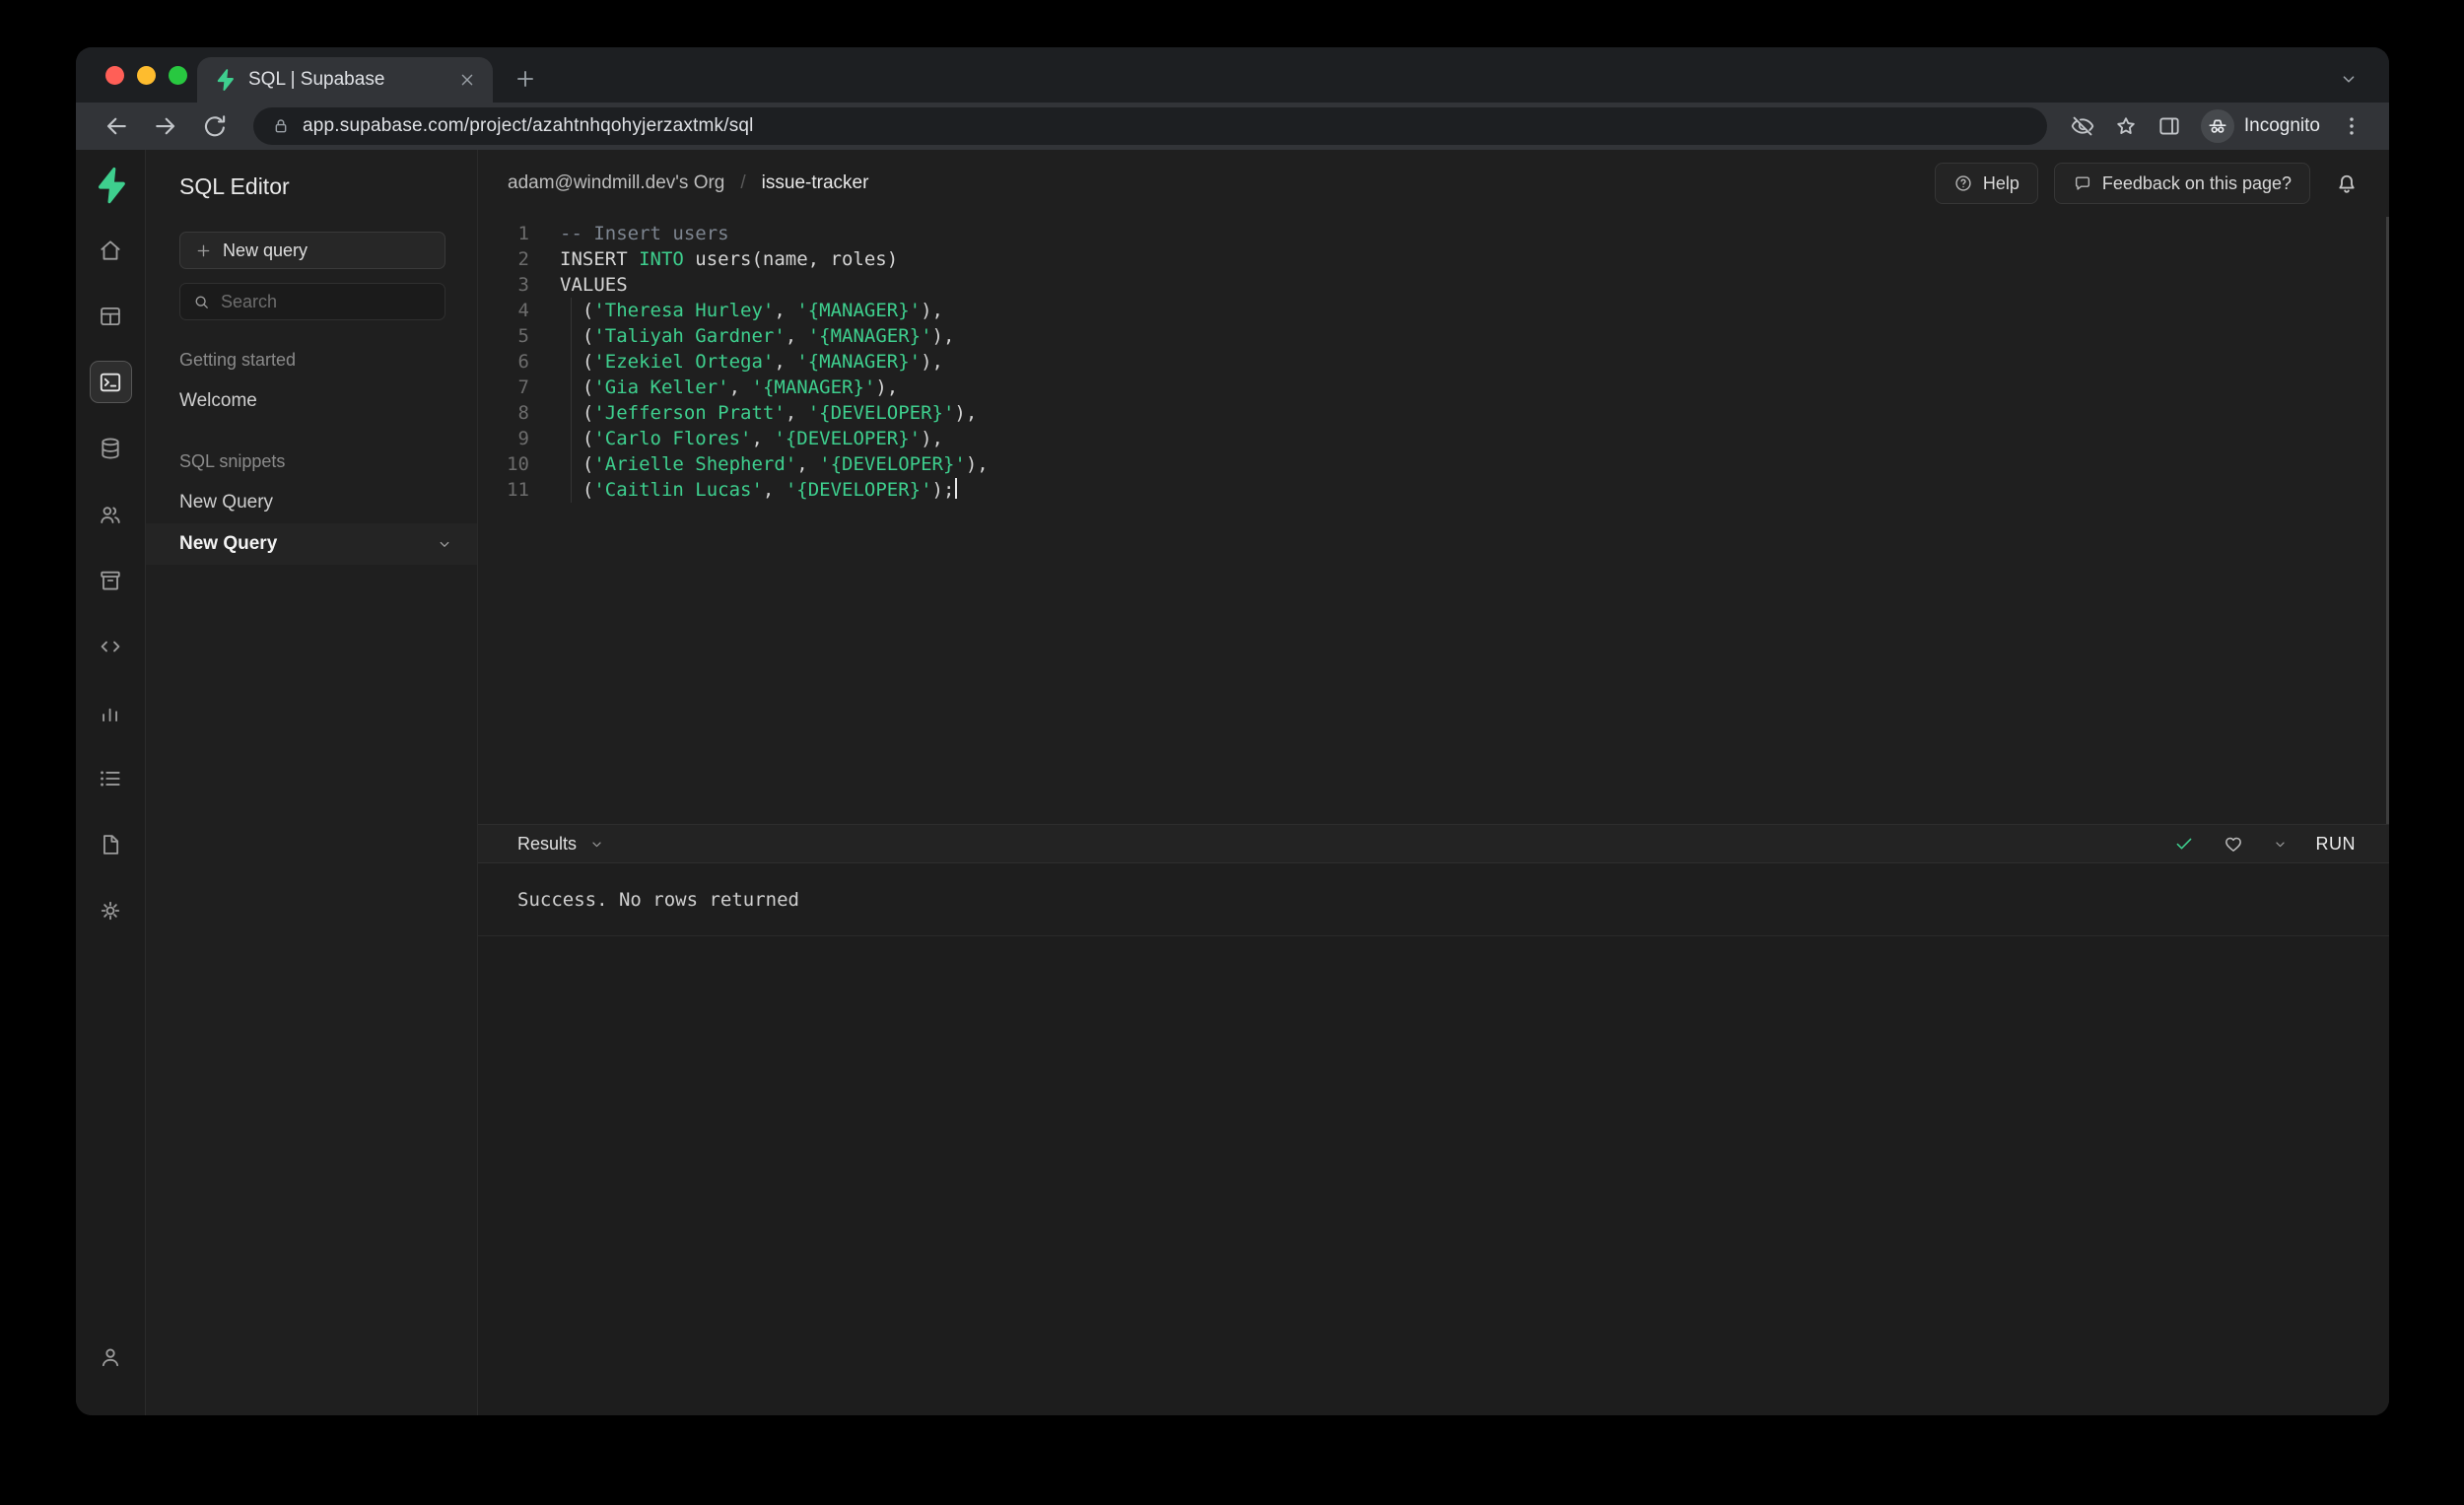  What do you see at coordinates (523, 336) in the screenshot?
I see `line-number: 5` at bounding box center [523, 336].